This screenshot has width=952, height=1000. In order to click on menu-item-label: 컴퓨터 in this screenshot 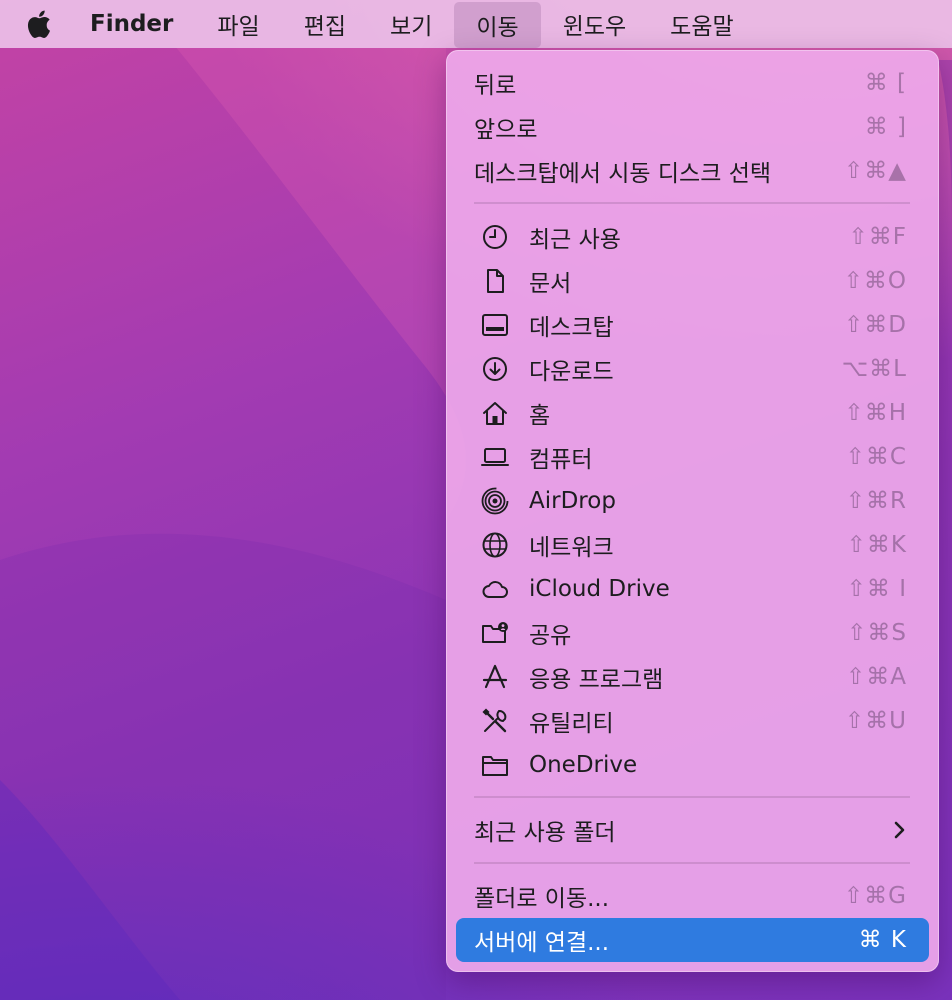, I will do `click(561, 460)`.